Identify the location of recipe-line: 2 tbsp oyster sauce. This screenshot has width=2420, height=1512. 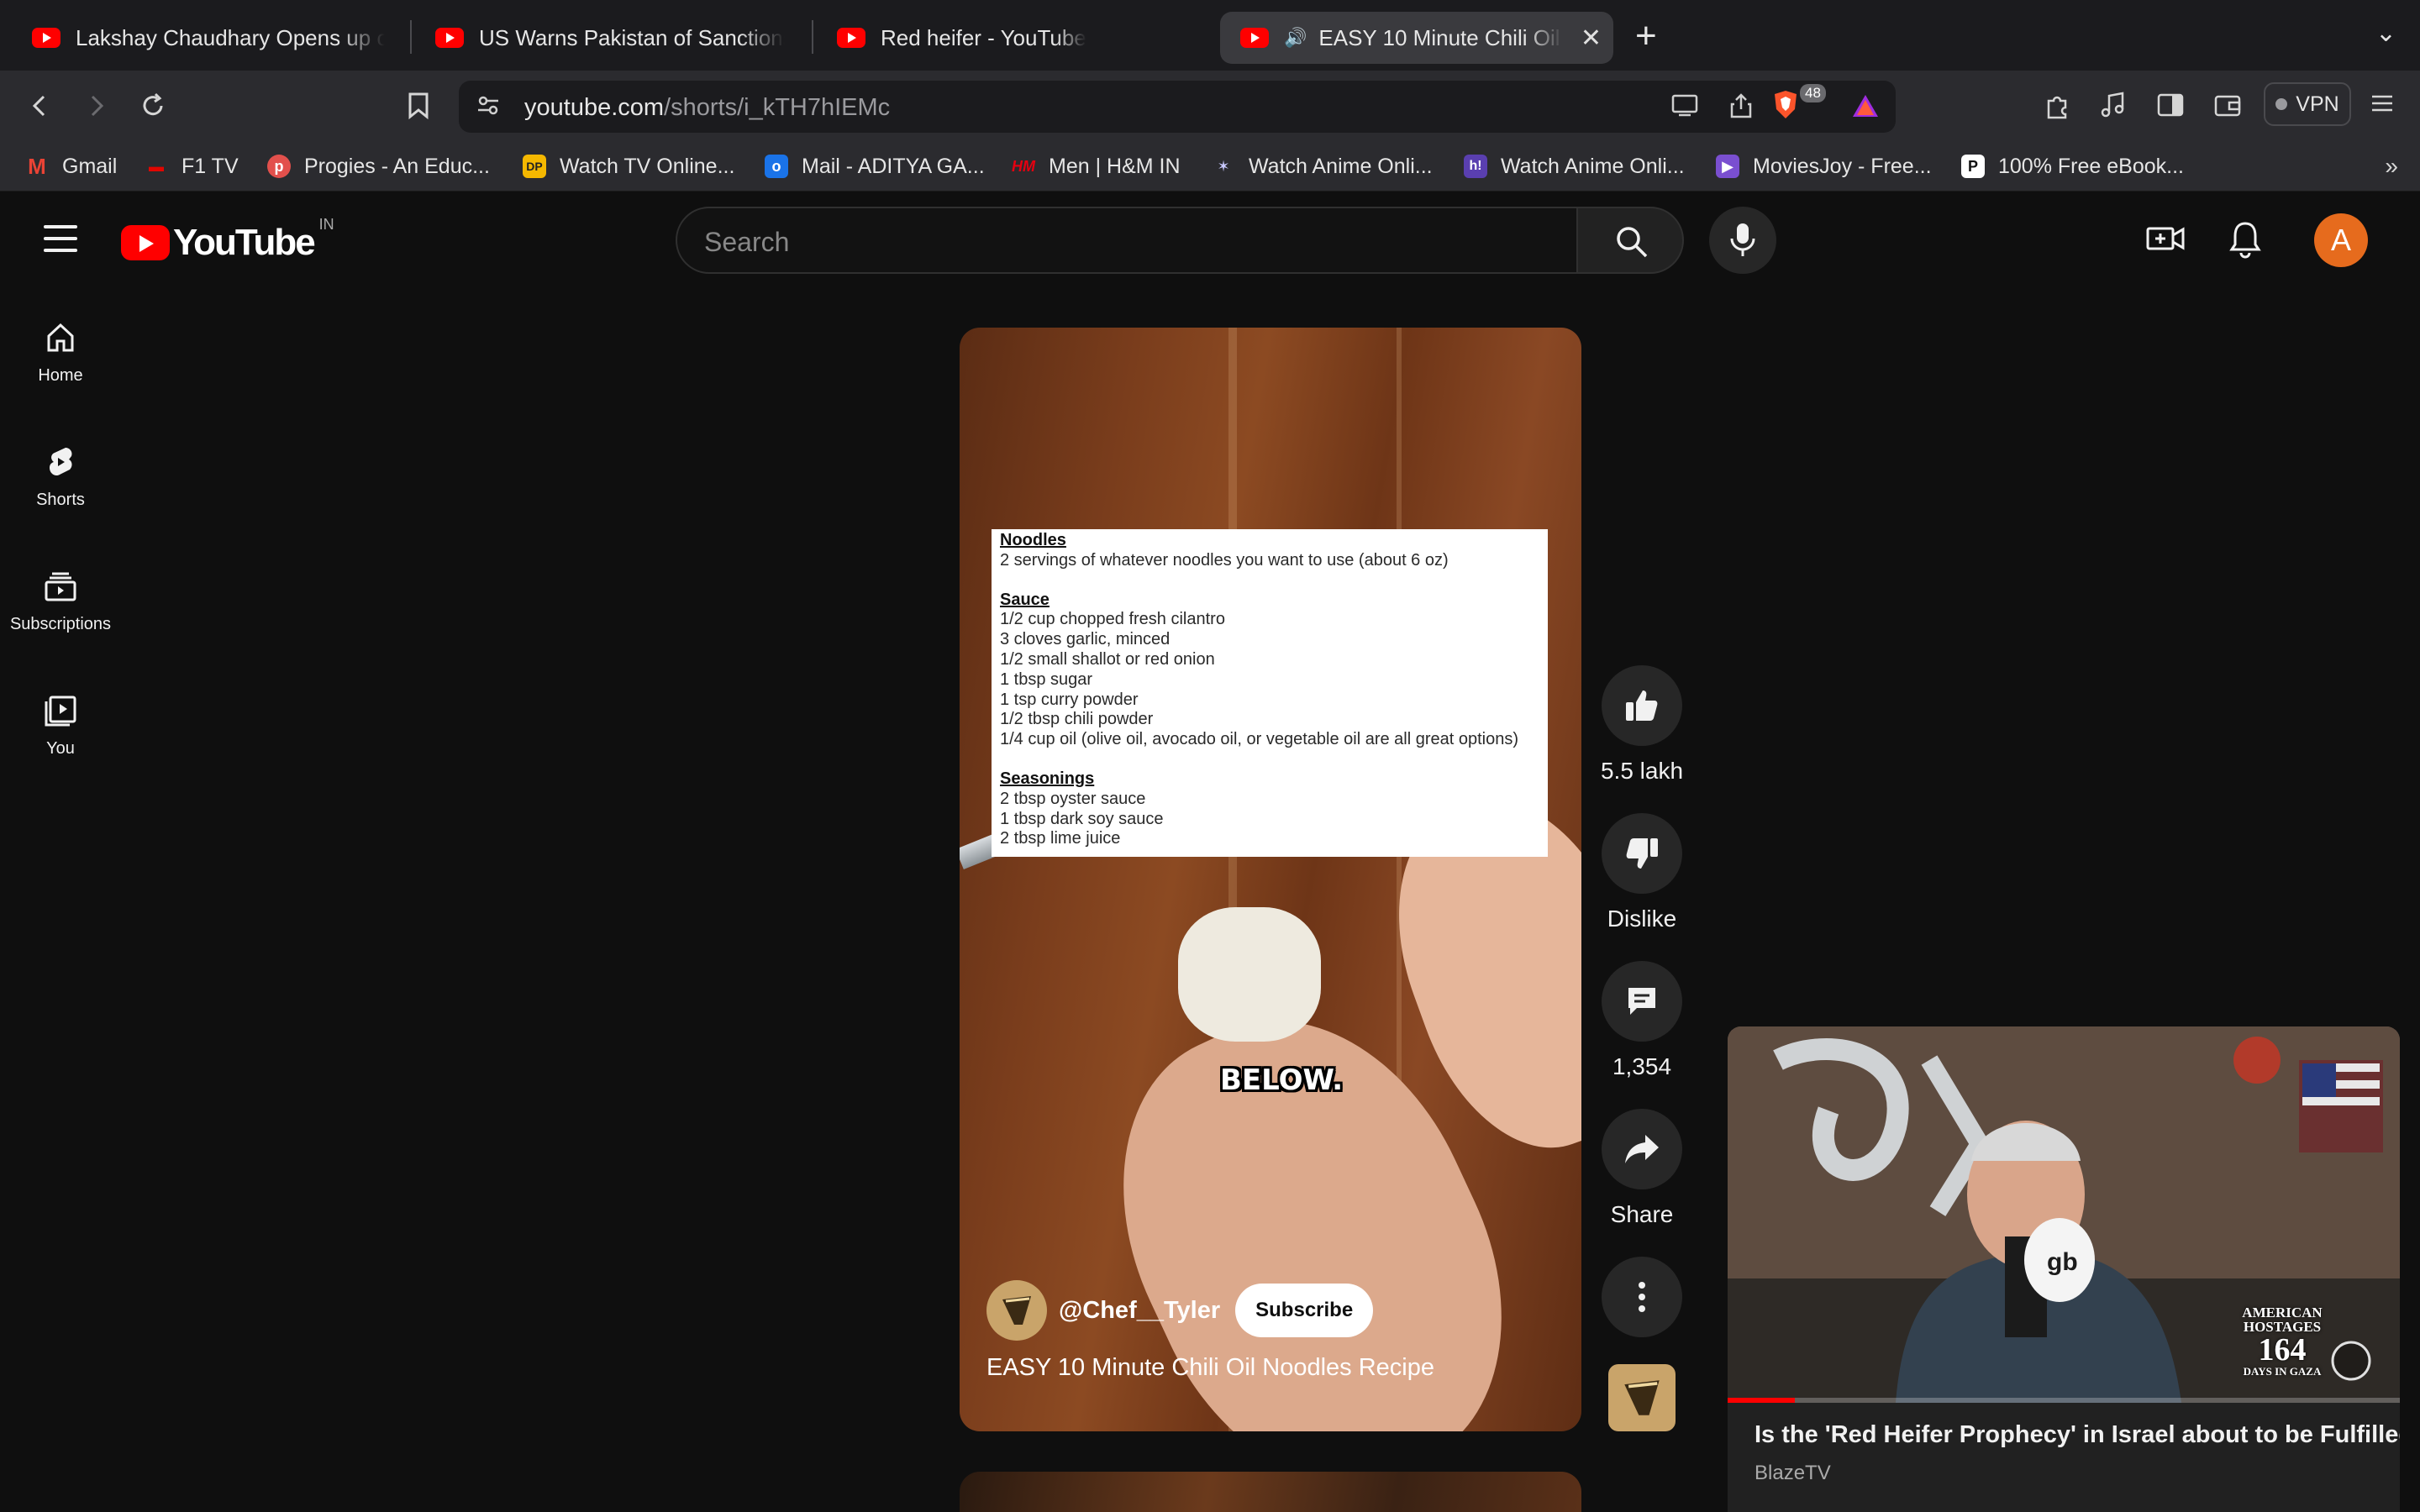
(1073, 798).